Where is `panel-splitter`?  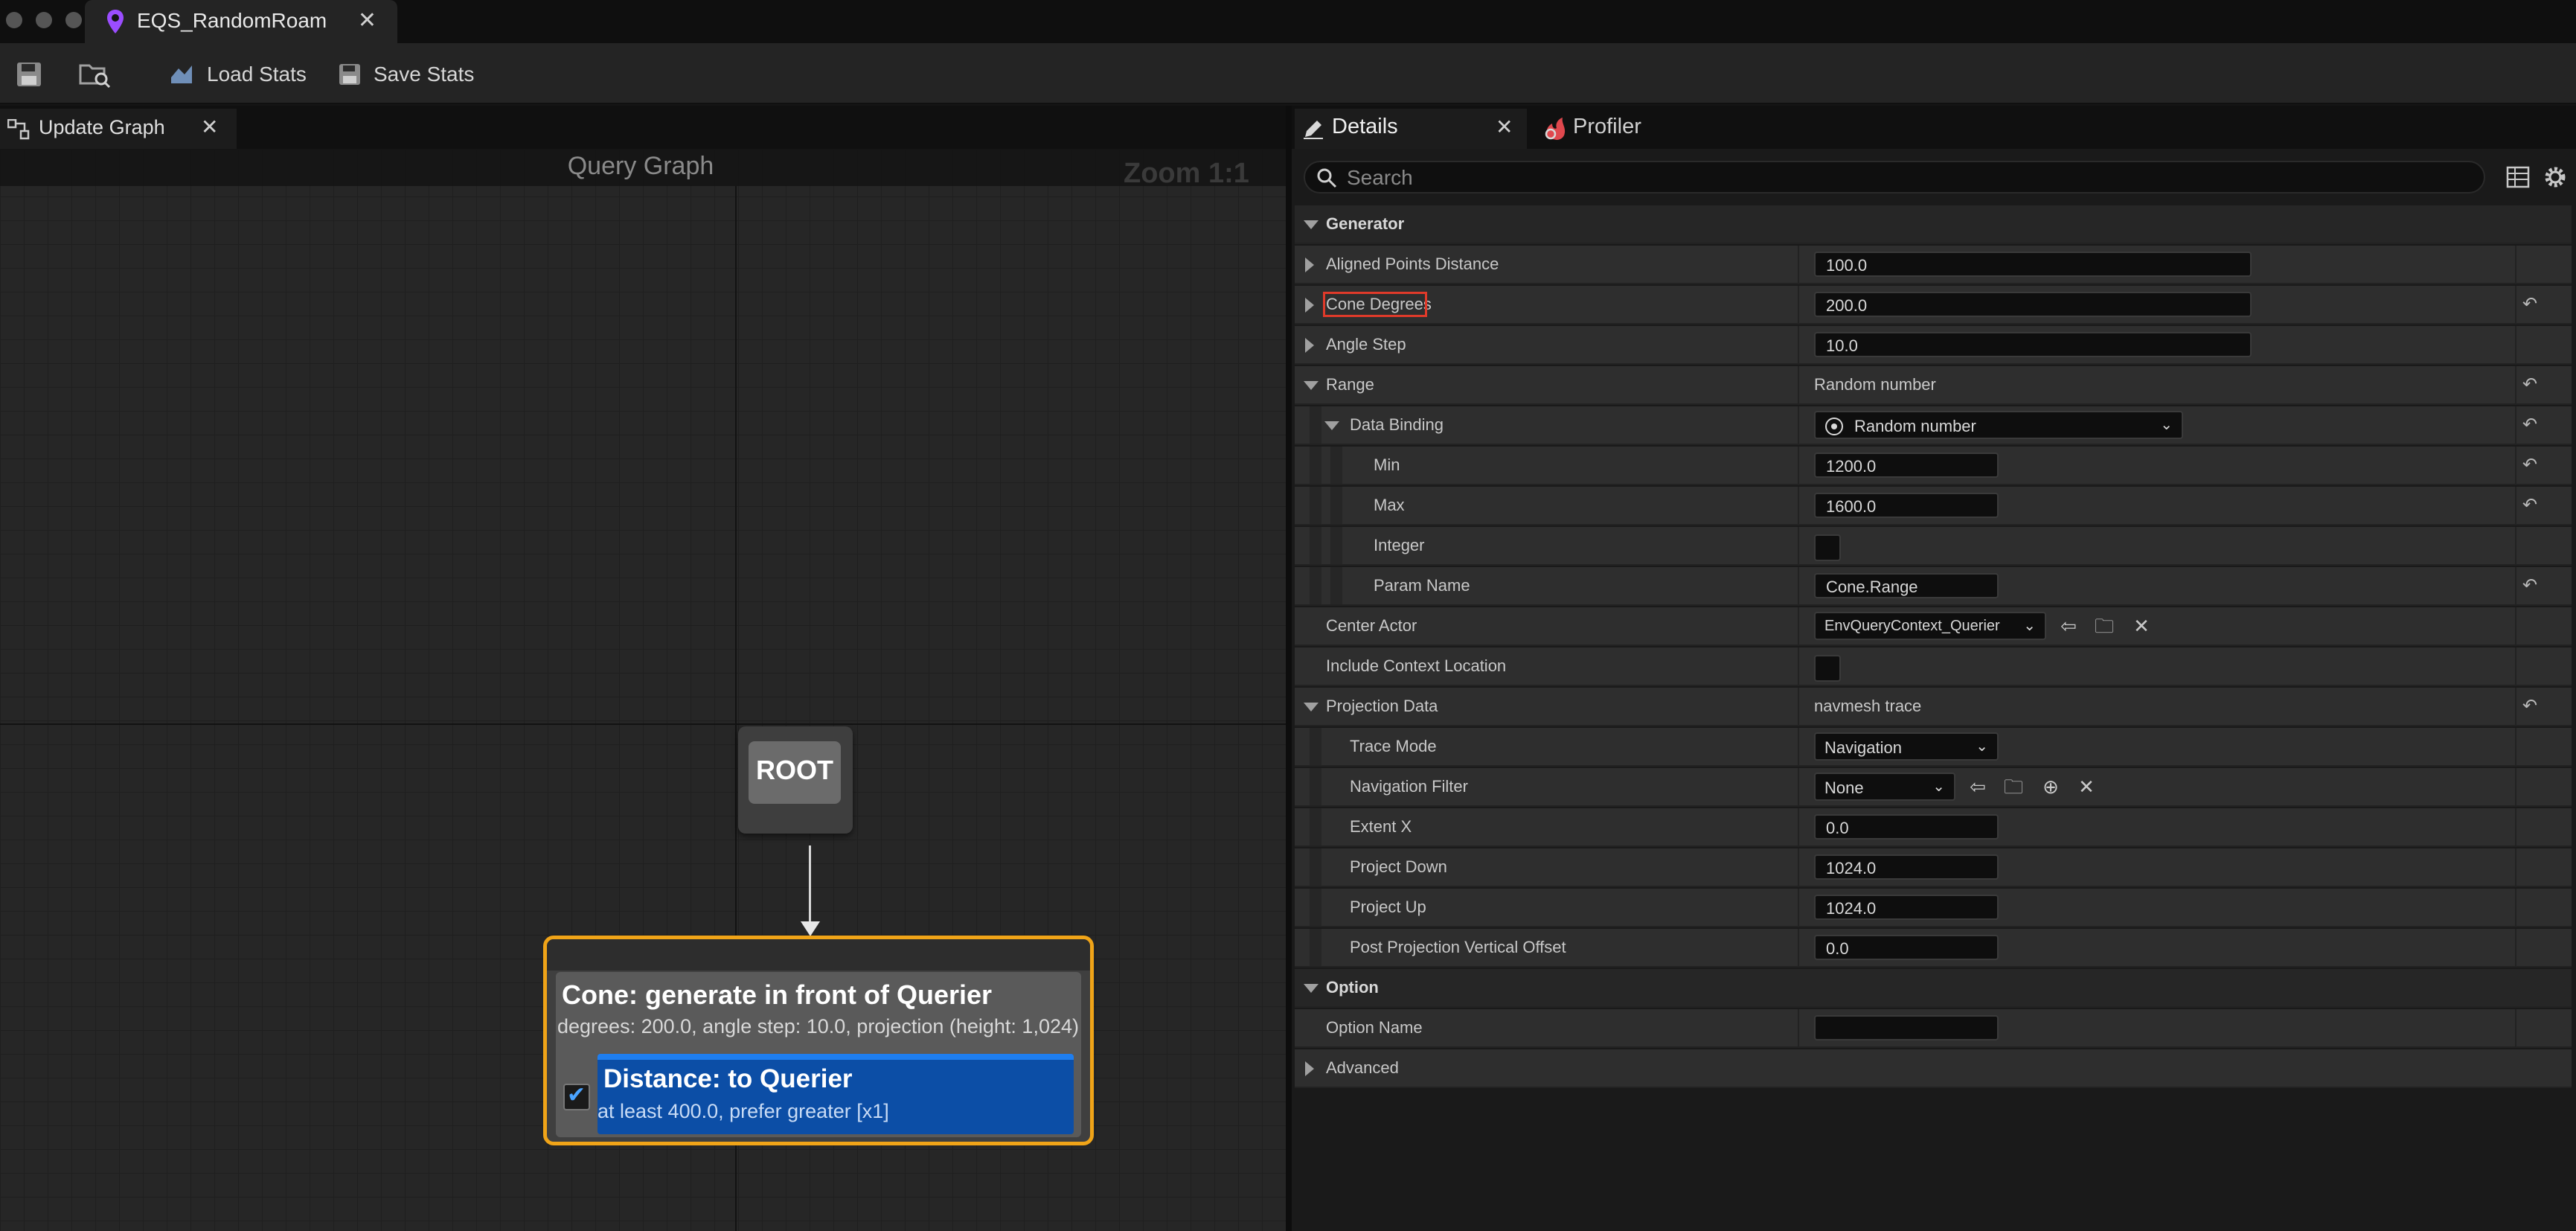
panel-splitter is located at coordinates (1289, 668).